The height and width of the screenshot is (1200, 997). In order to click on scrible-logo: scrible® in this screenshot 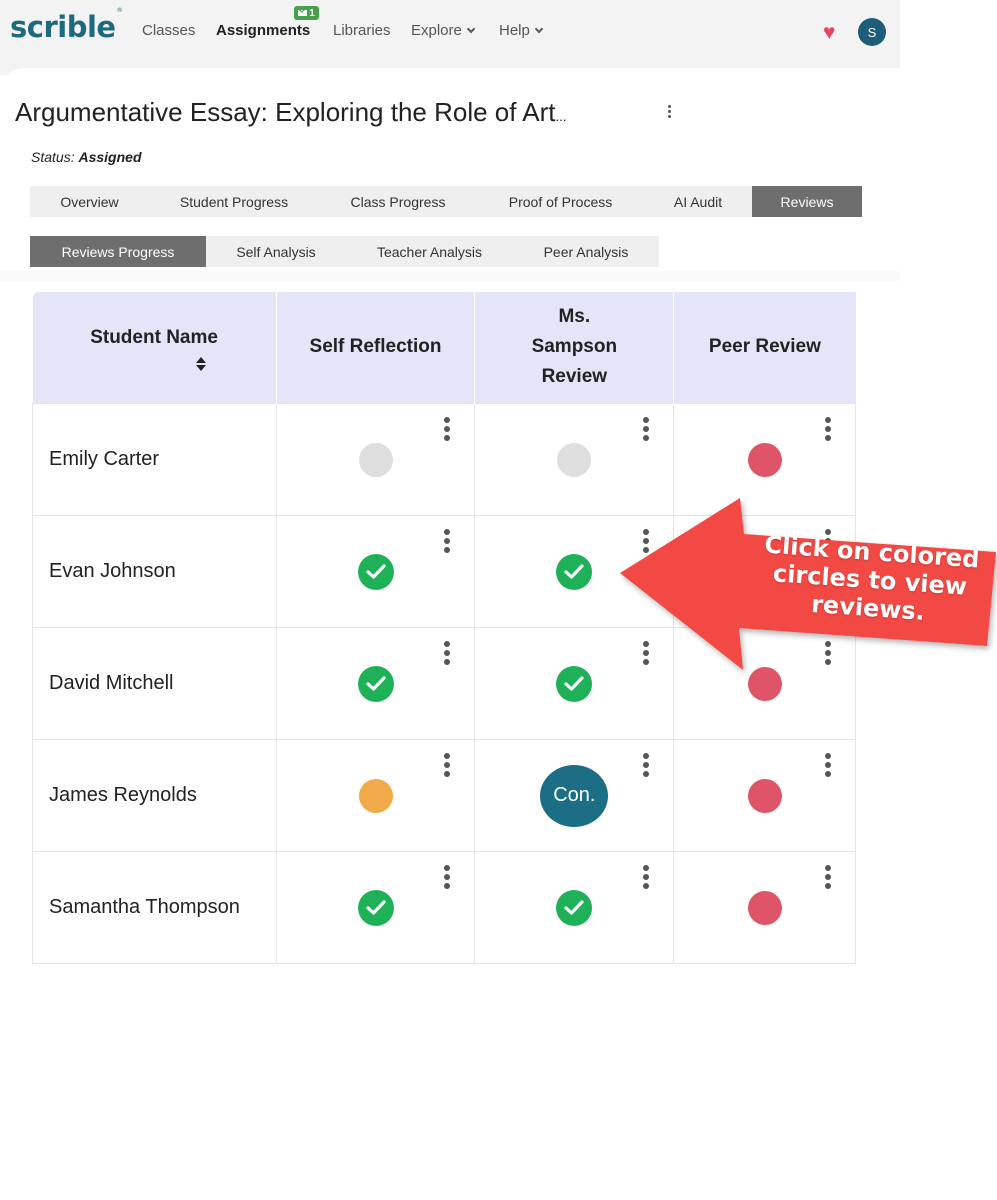, I will do `click(66, 25)`.